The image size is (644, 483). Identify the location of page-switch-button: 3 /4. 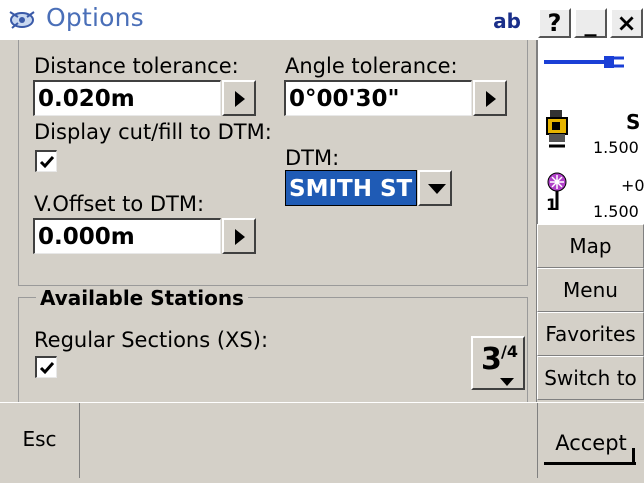
(498, 363).